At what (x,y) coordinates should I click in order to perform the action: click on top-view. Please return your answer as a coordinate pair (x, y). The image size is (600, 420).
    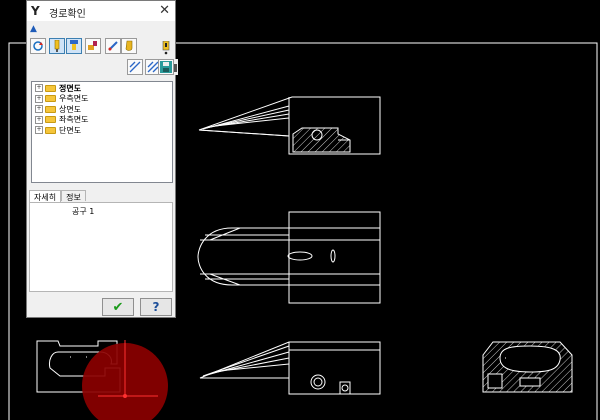
    Looking at the image, I should click on (289, 257).